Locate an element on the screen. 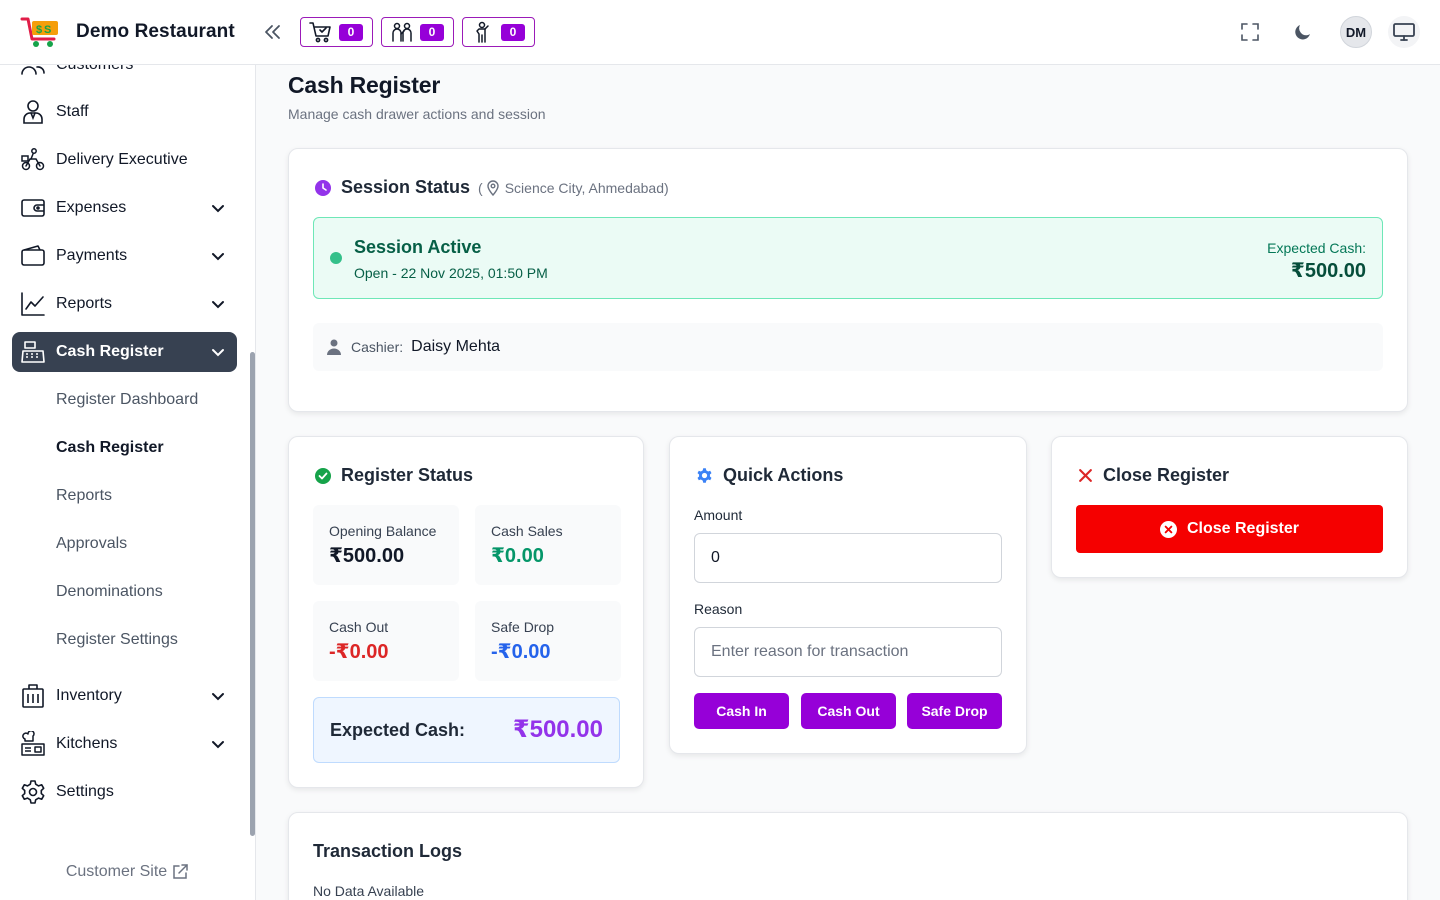 This screenshot has width=1440, height=900. header-actions: DM is located at coordinates (1327, 32).